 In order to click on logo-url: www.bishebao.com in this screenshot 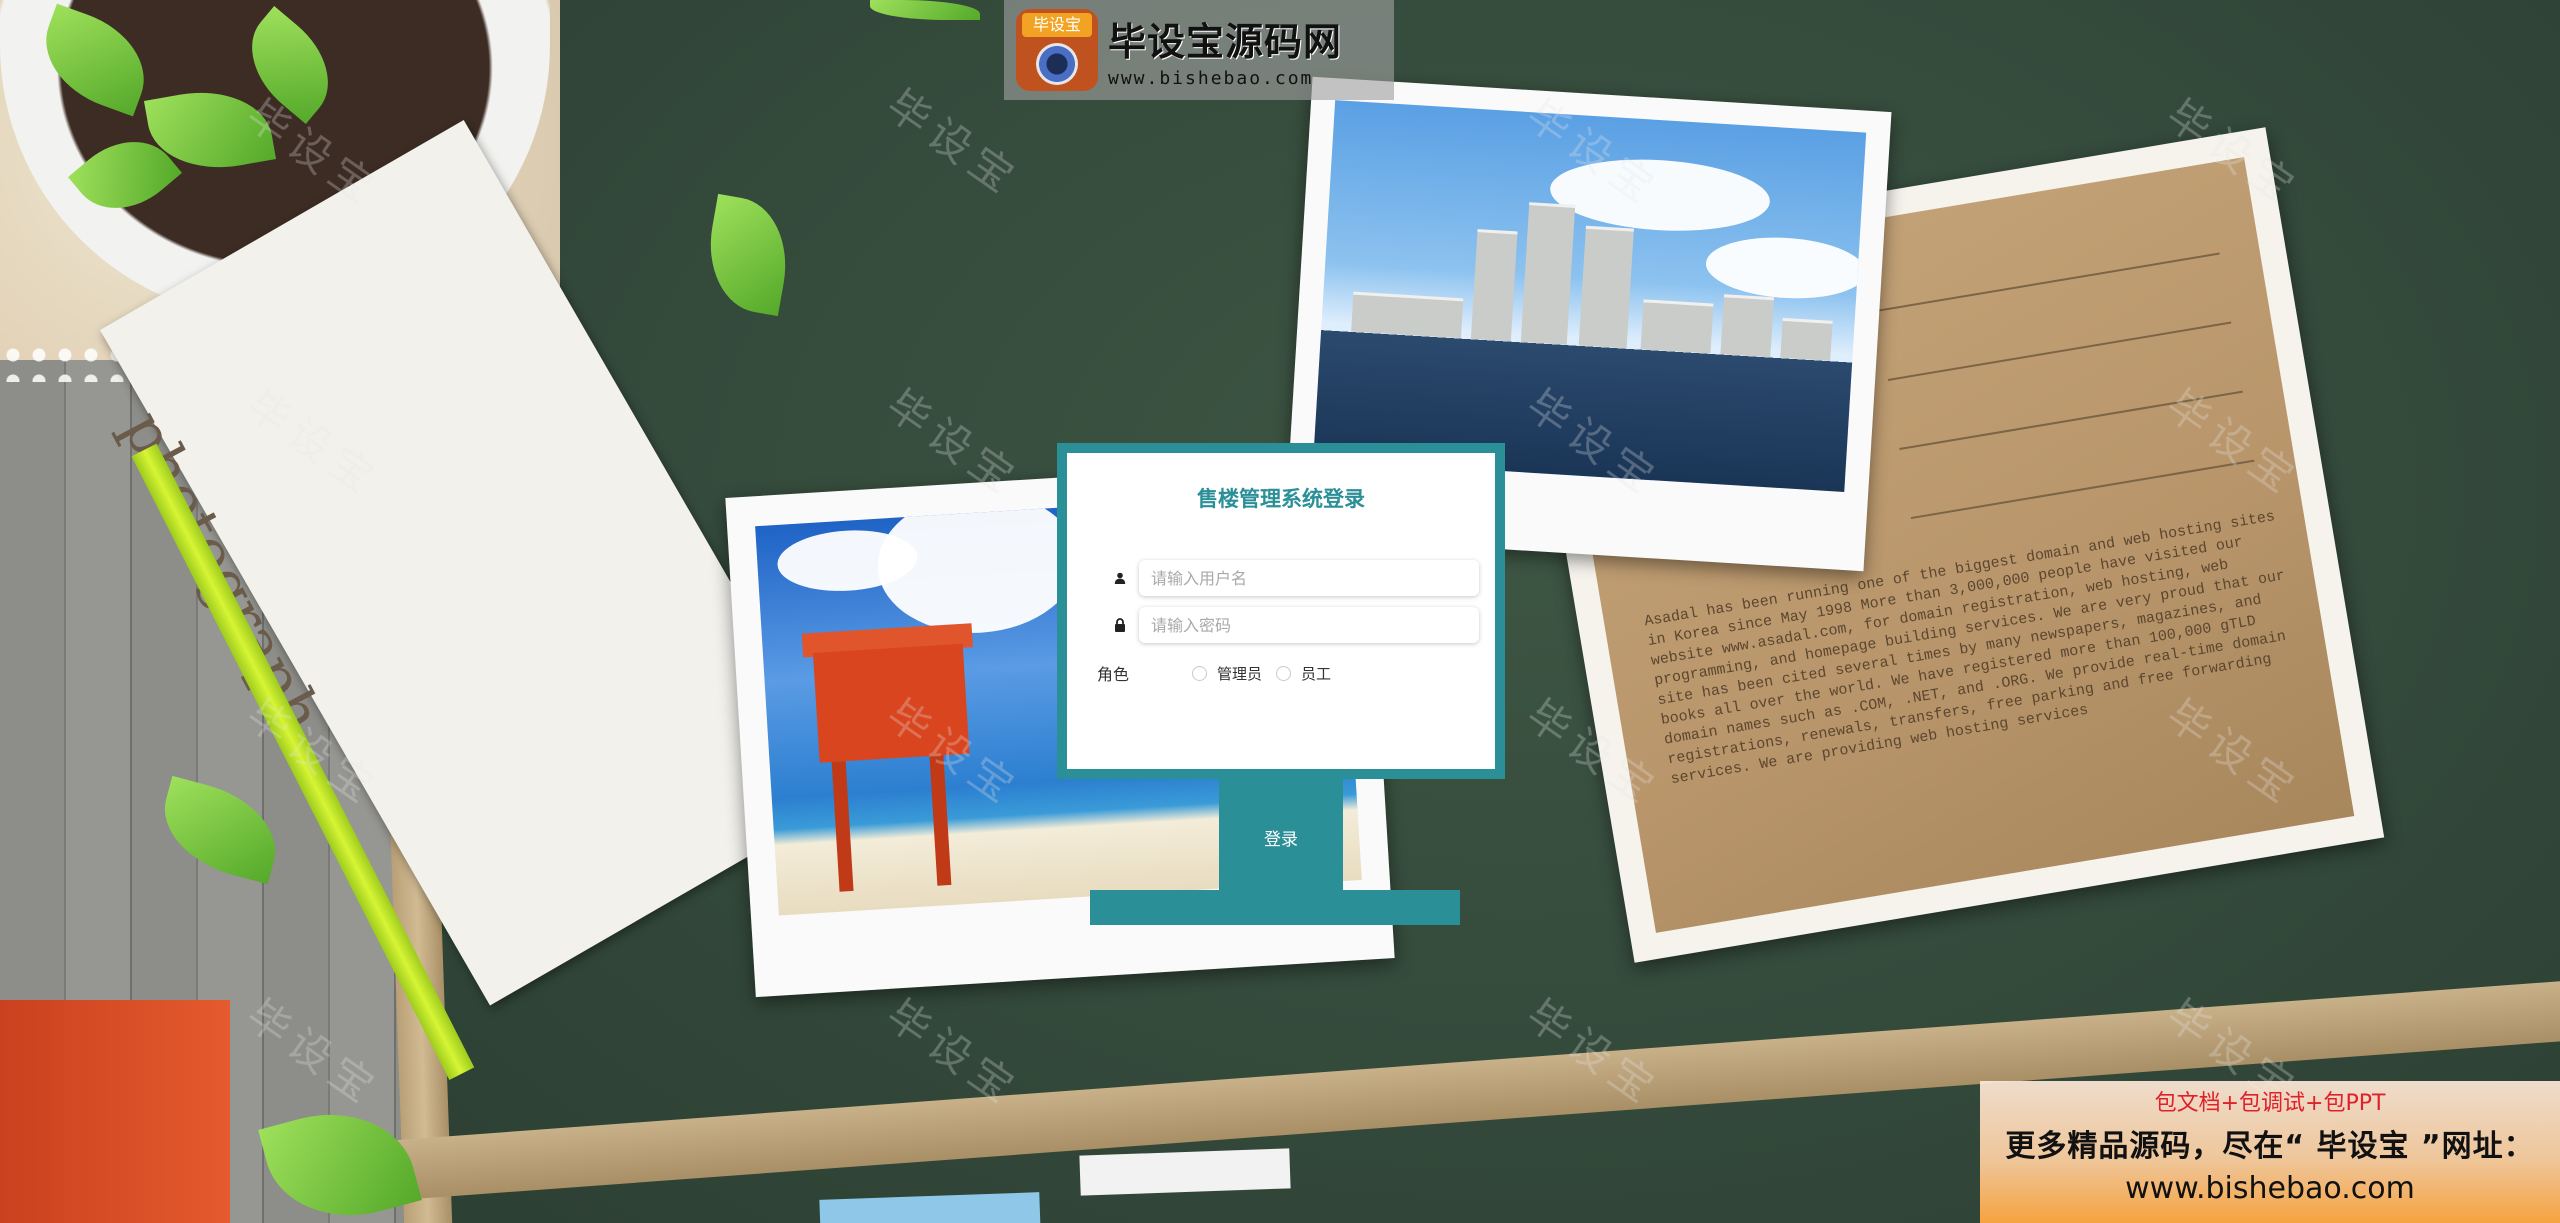, I will do `click(1211, 78)`.